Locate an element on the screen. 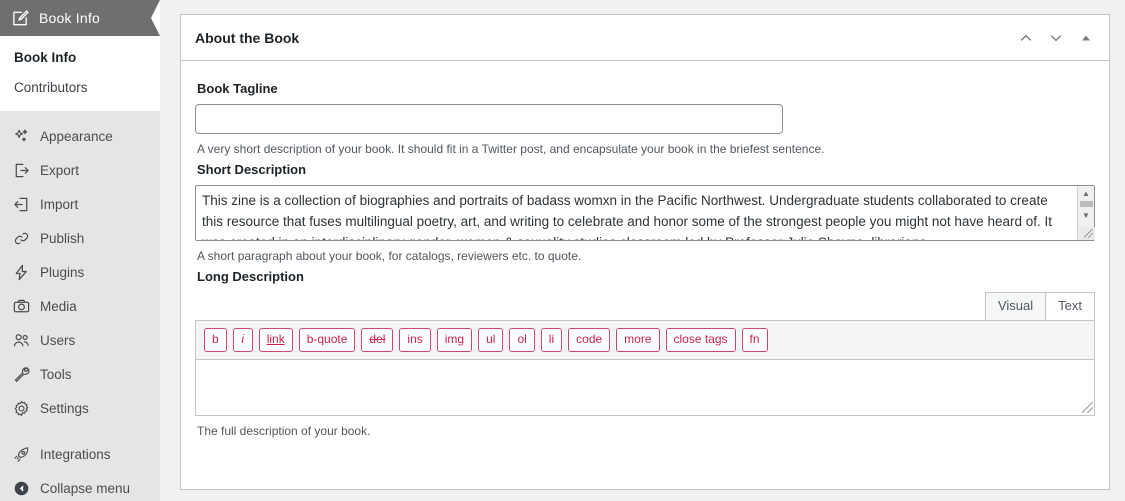 The width and height of the screenshot is (1125, 501). scrollbar-thumb is located at coordinates (1086, 204).